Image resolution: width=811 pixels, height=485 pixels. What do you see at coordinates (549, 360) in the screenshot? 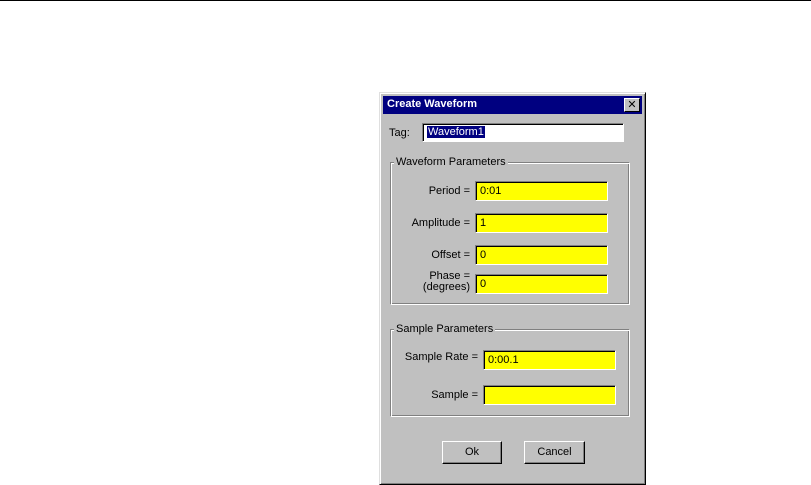
I see `sample-rate-input: 0:00.1` at bounding box center [549, 360].